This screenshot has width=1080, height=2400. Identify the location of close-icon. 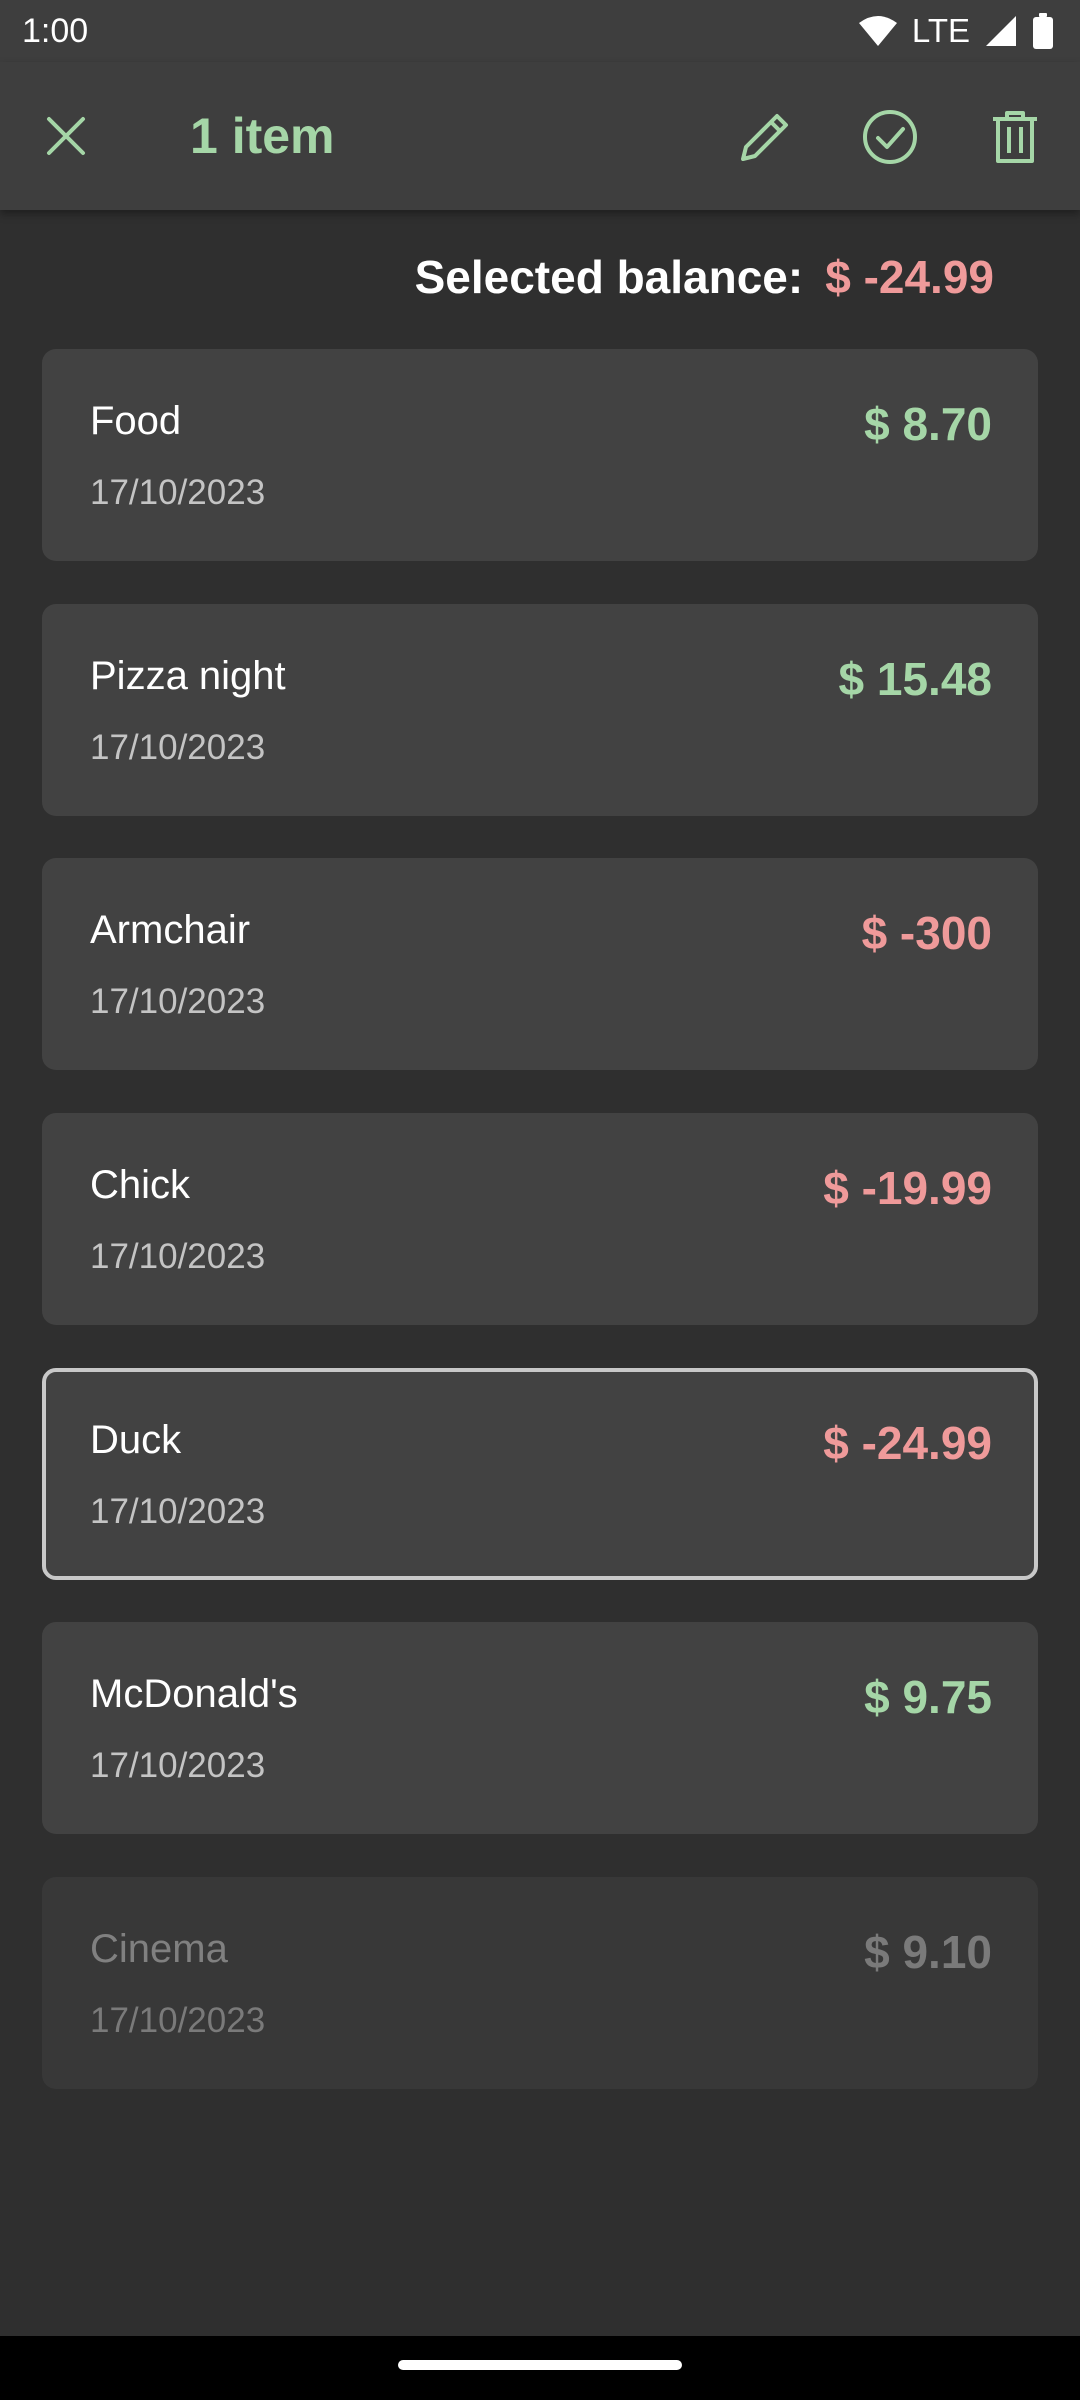
(66, 136).